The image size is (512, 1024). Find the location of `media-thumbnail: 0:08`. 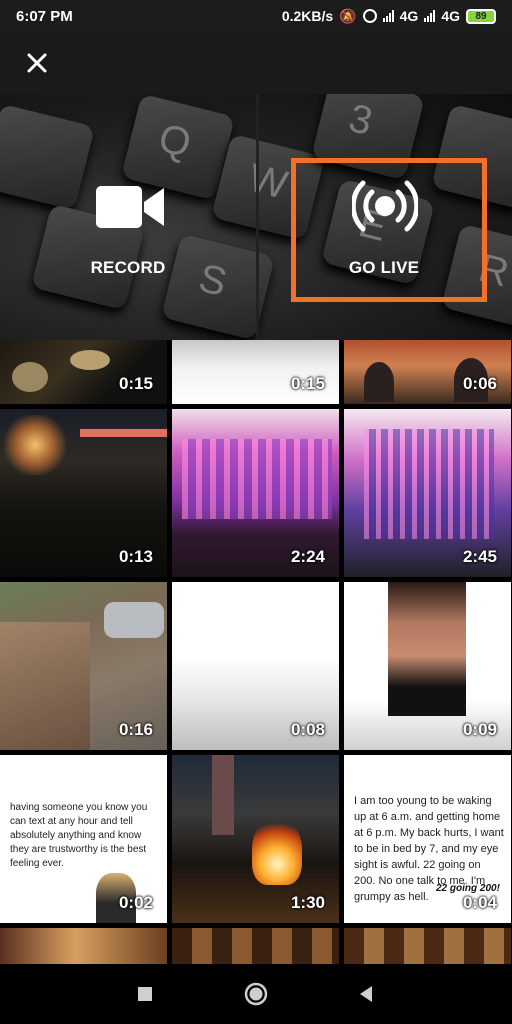

media-thumbnail: 0:08 is located at coordinates (255, 666).